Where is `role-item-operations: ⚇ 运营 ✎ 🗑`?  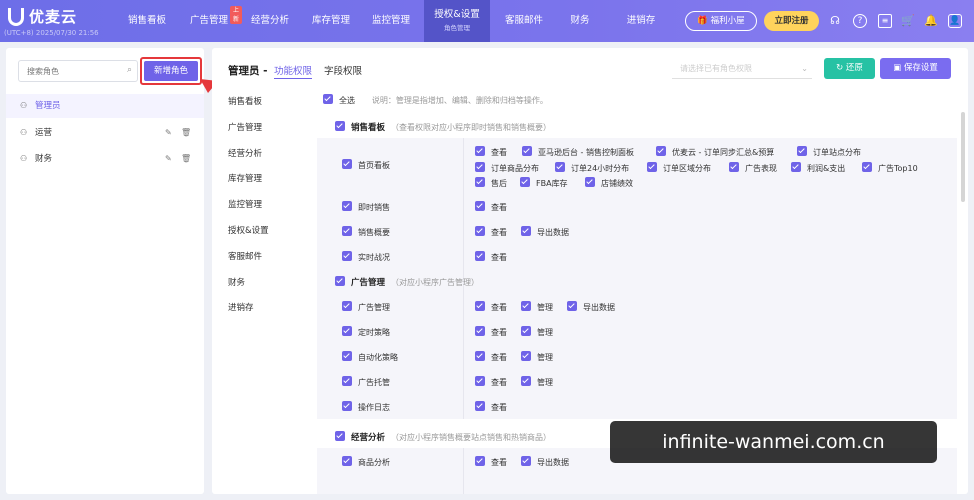
role-item-operations: ⚇ 运营 ✎ 🗑 is located at coordinates (105, 133).